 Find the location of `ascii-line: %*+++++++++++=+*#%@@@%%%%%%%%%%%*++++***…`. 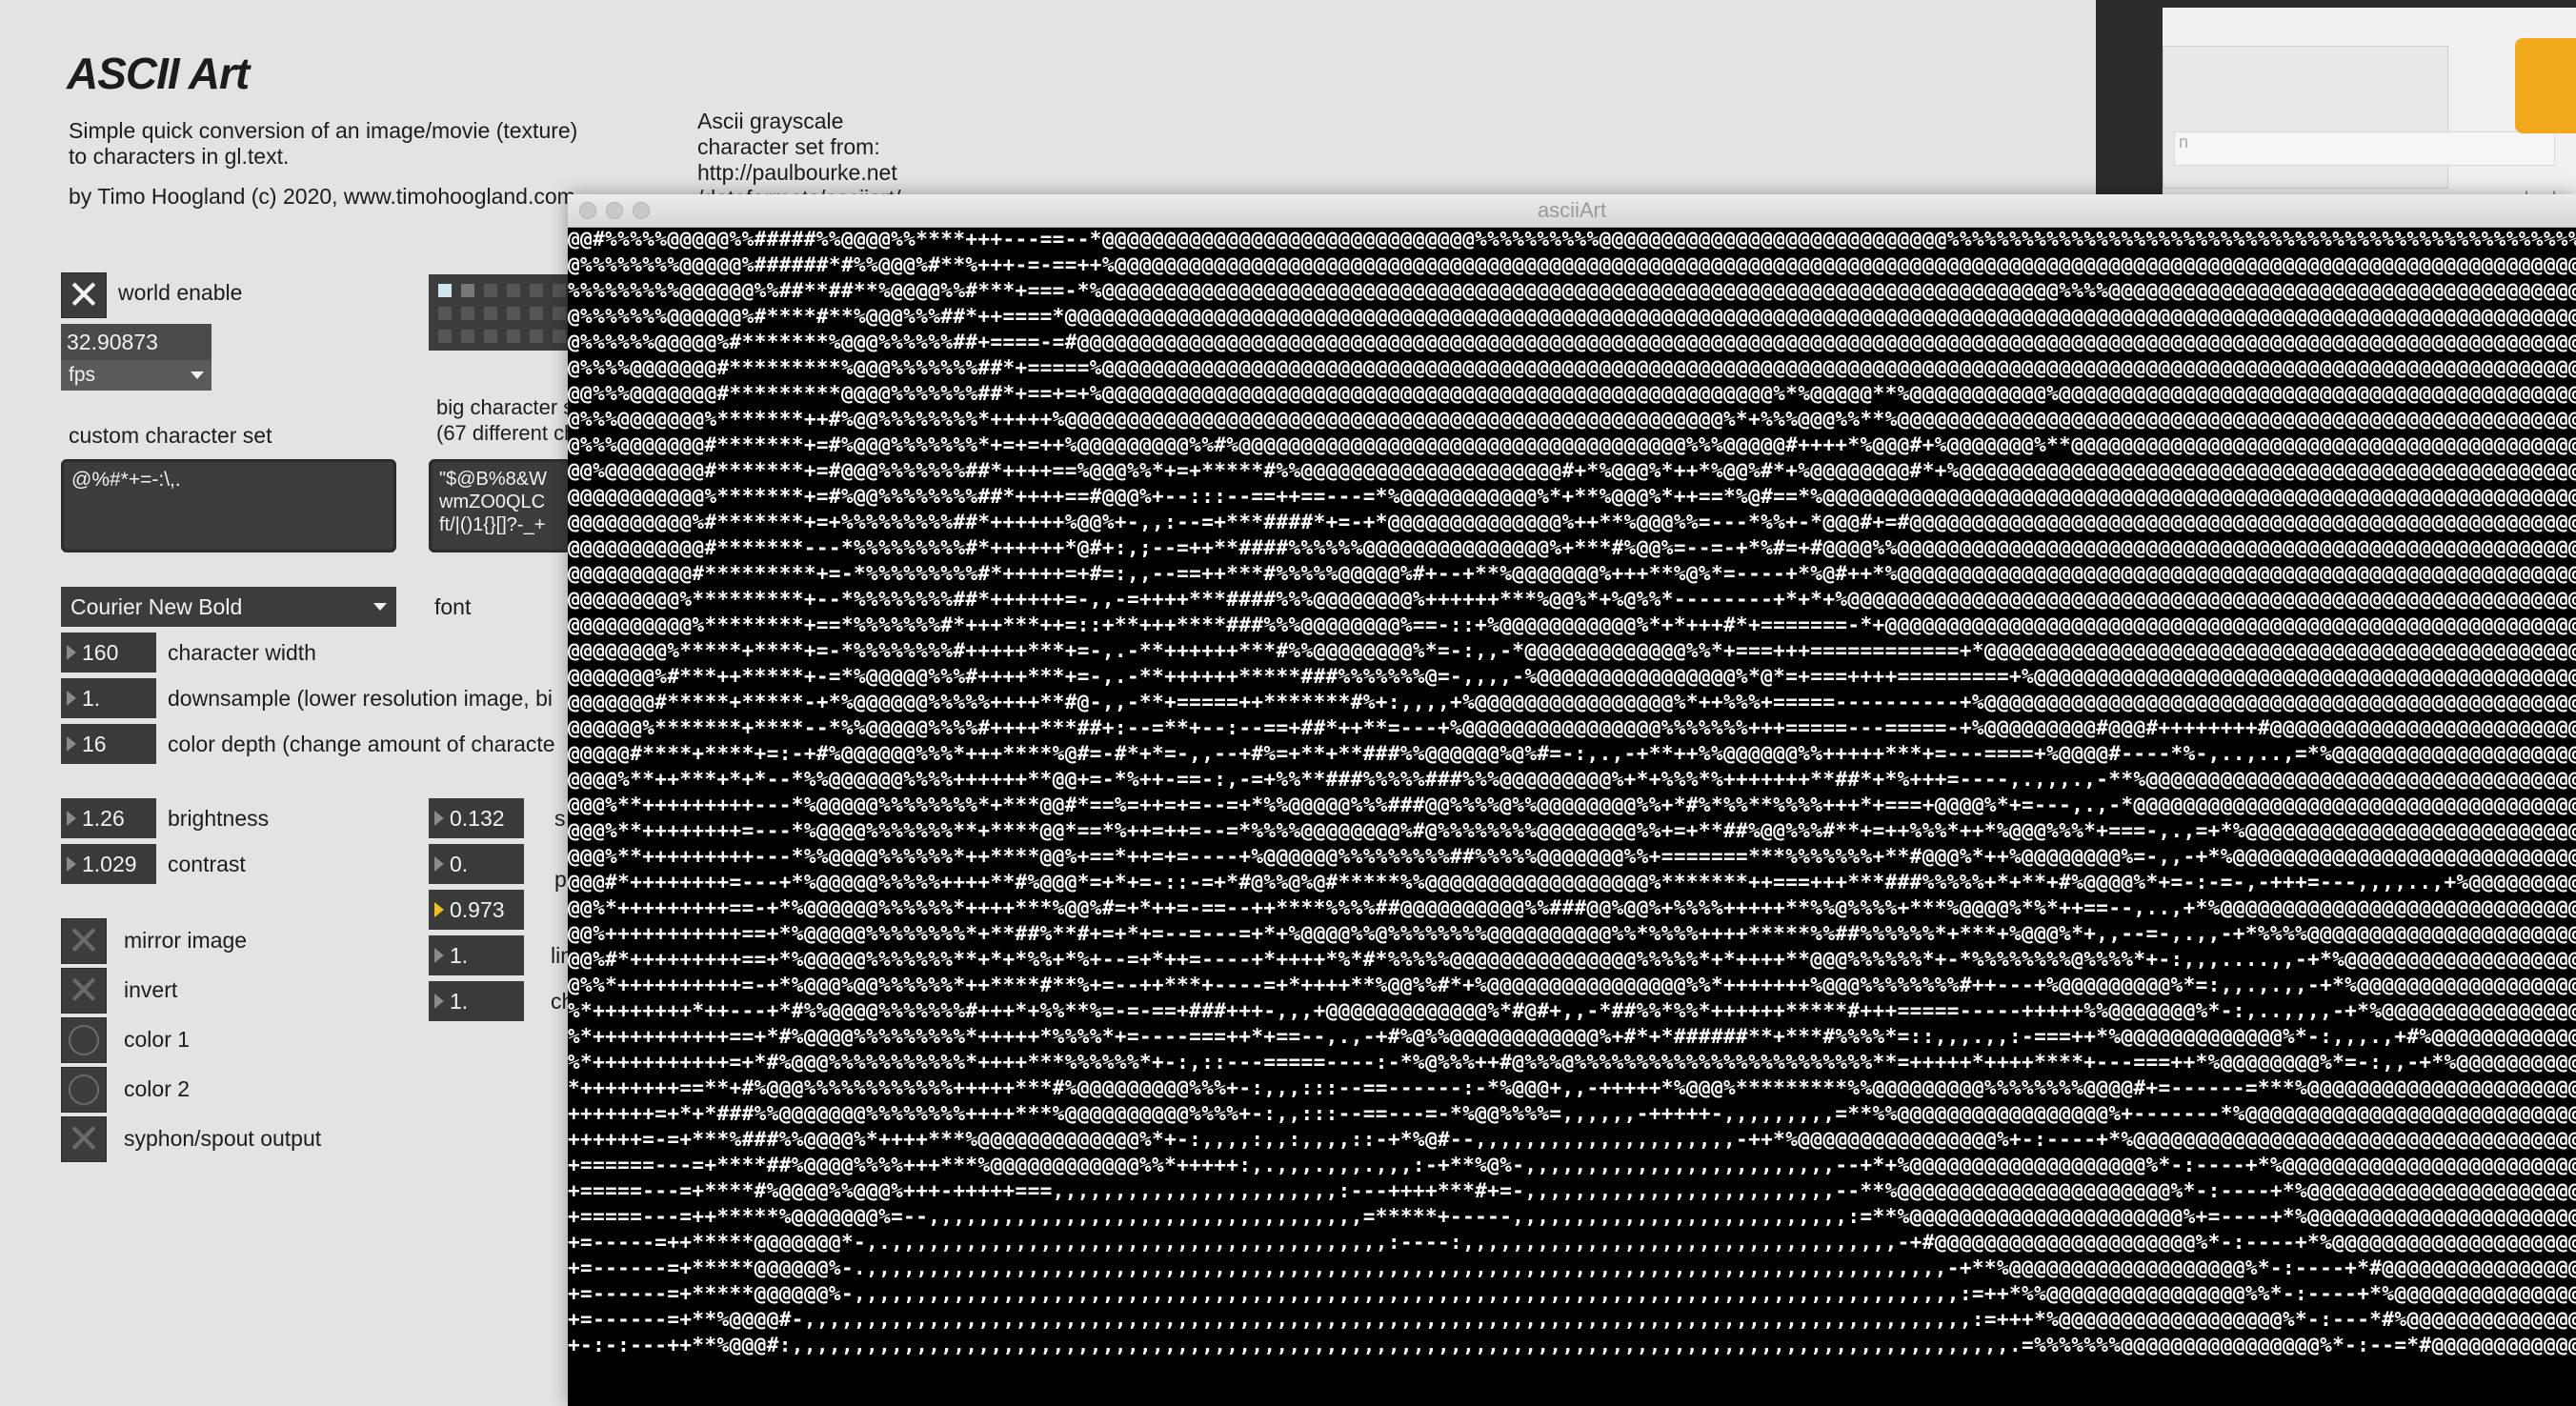

ascii-line: %*+++++++++++=+*#%@@@%%%%%%%%%%%*++++***… is located at coordinates (1572, 1063).